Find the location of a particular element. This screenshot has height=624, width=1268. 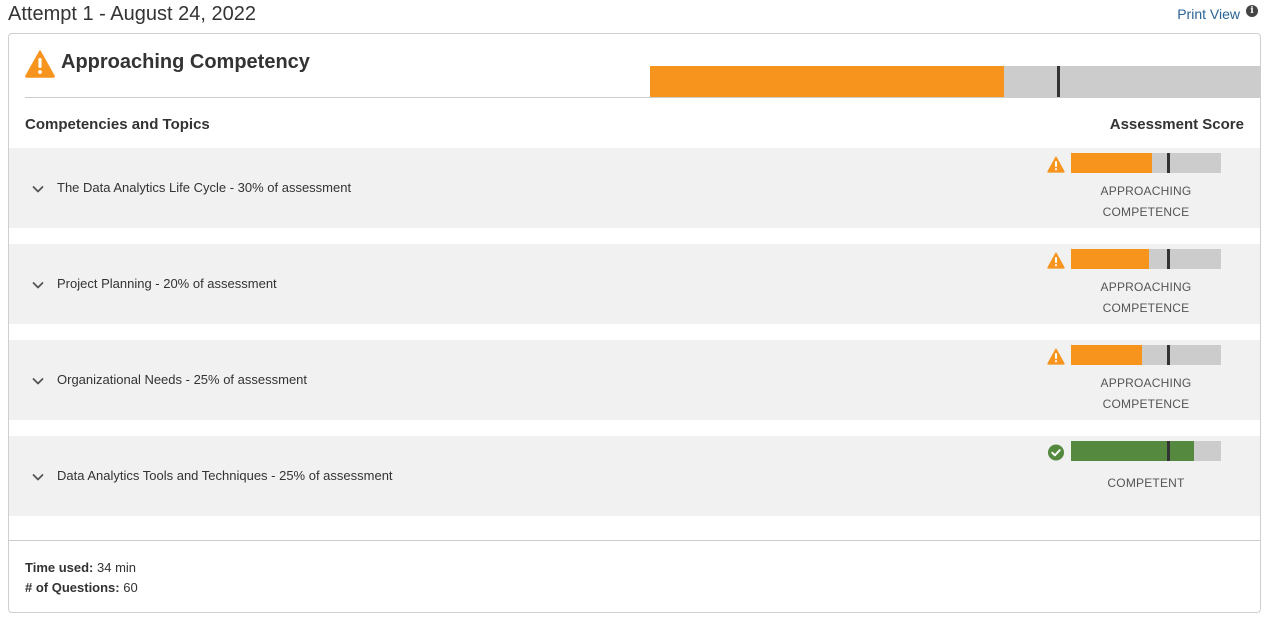

check-circle-icon is located at coordinates (1056, 452).